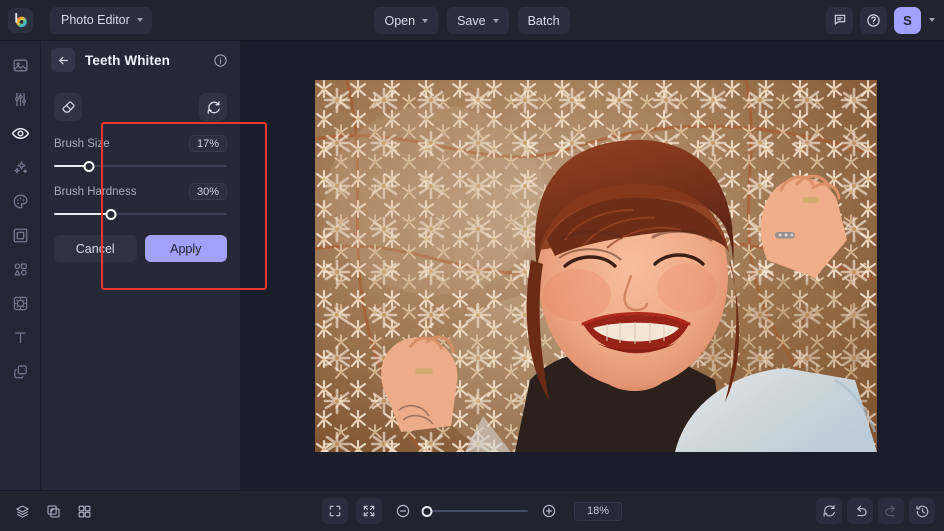 This screenshot has height=531, width=944. I want to click on save-label: Save, so click(471, 20).